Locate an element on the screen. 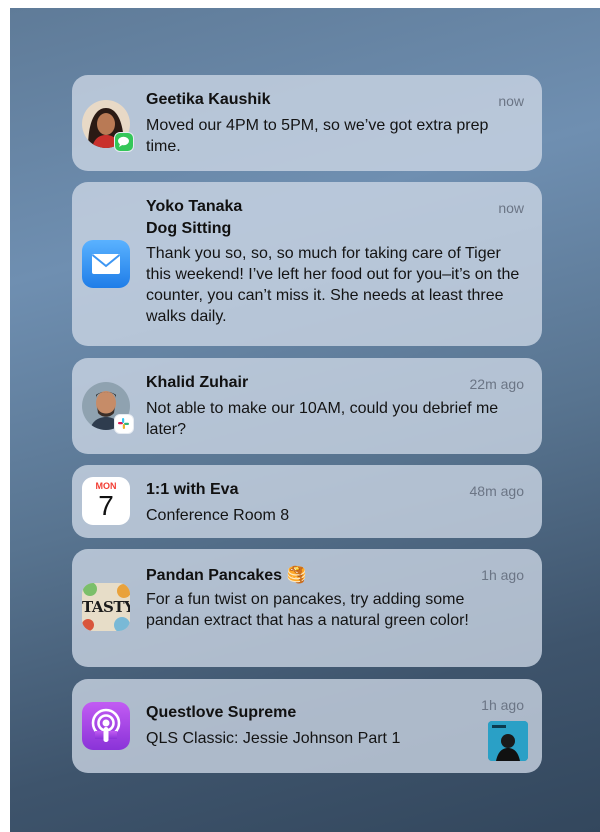 This screenshot has width=600, height=832. pancake-emoji: 🥞 is located at coordinates (296, 575).